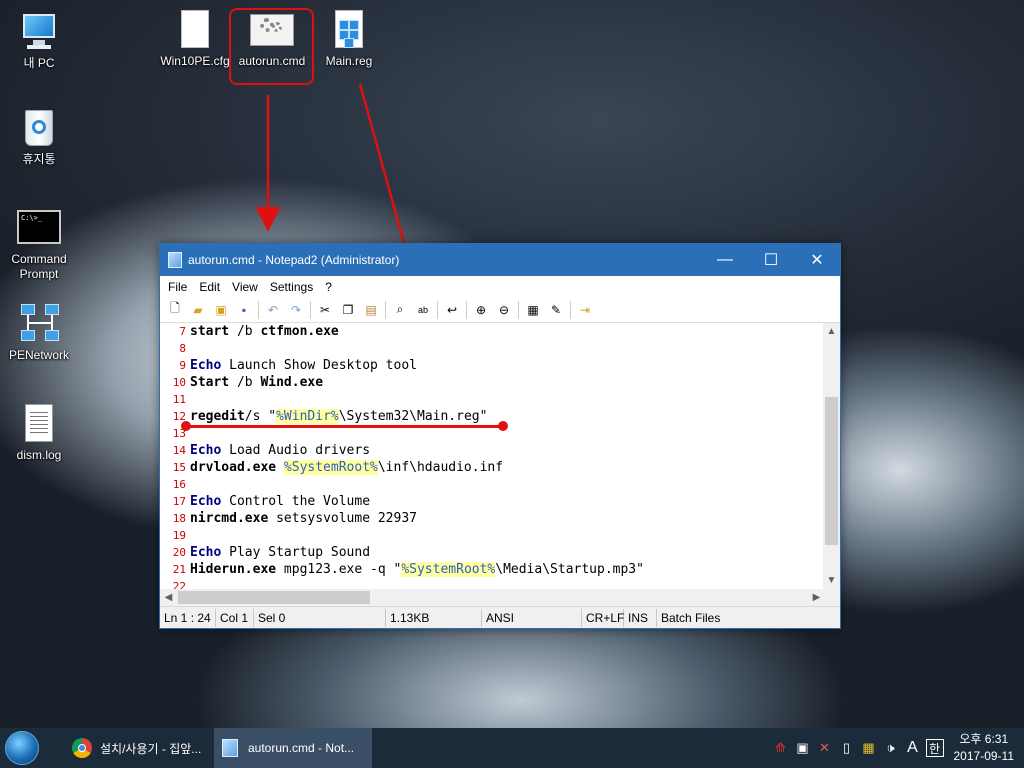 The width and height of the screenshot is (1024, 768). Describe the element at coordinates (492, 518) in the screenshot. I see `code-line: 18 nircmd.exe setsysvolume 22937` at that location.